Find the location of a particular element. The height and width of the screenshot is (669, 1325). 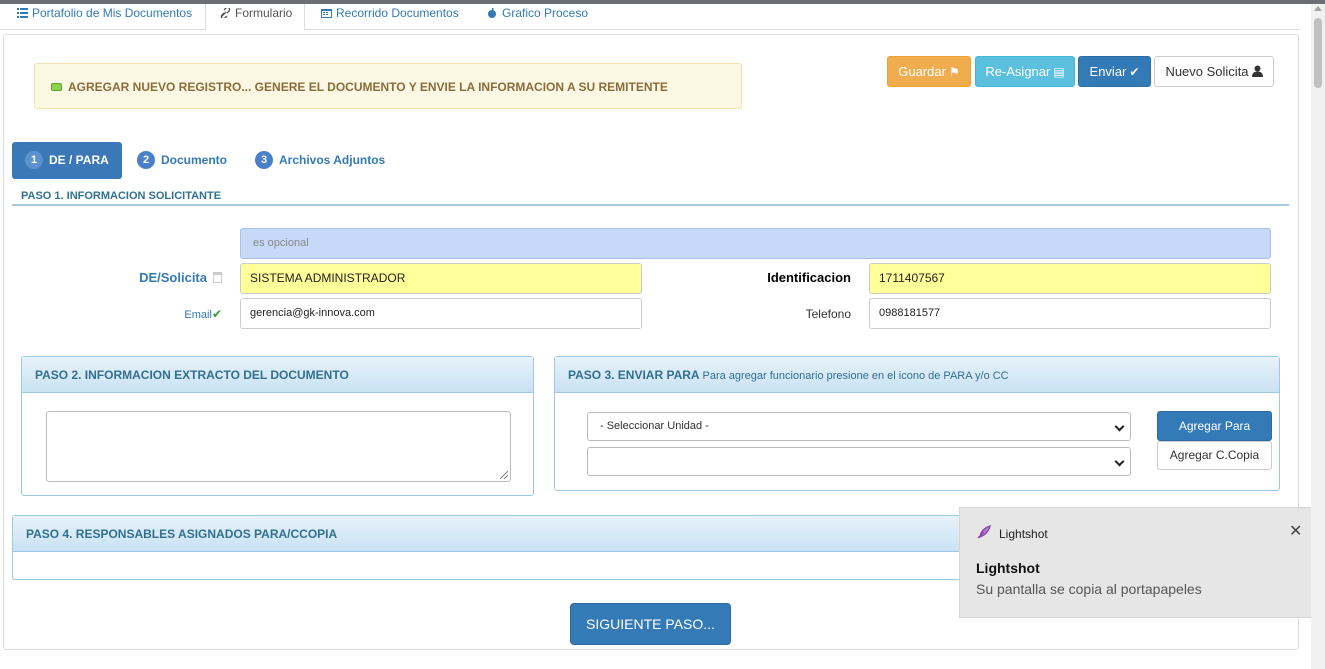

step-number: 3 is located at coordinates (264, 160).